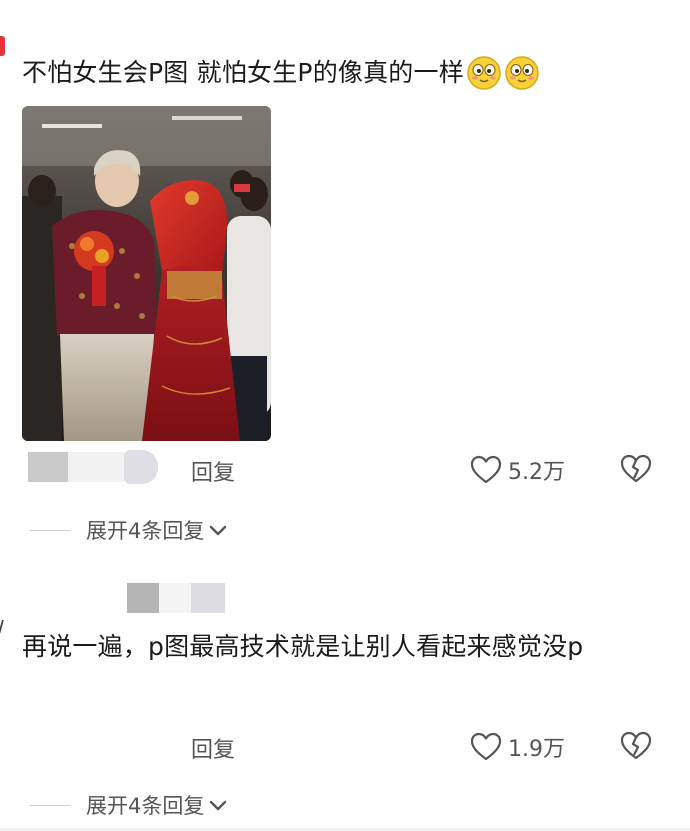 The height and width of the screenshot is (831, 690). What do you see at coordinates (303, 646) in the screenshot?
I see `comment-body: 再说一遍，p图最高技术就是让别人看起来感觉没p` at bounding box center [303, 646].